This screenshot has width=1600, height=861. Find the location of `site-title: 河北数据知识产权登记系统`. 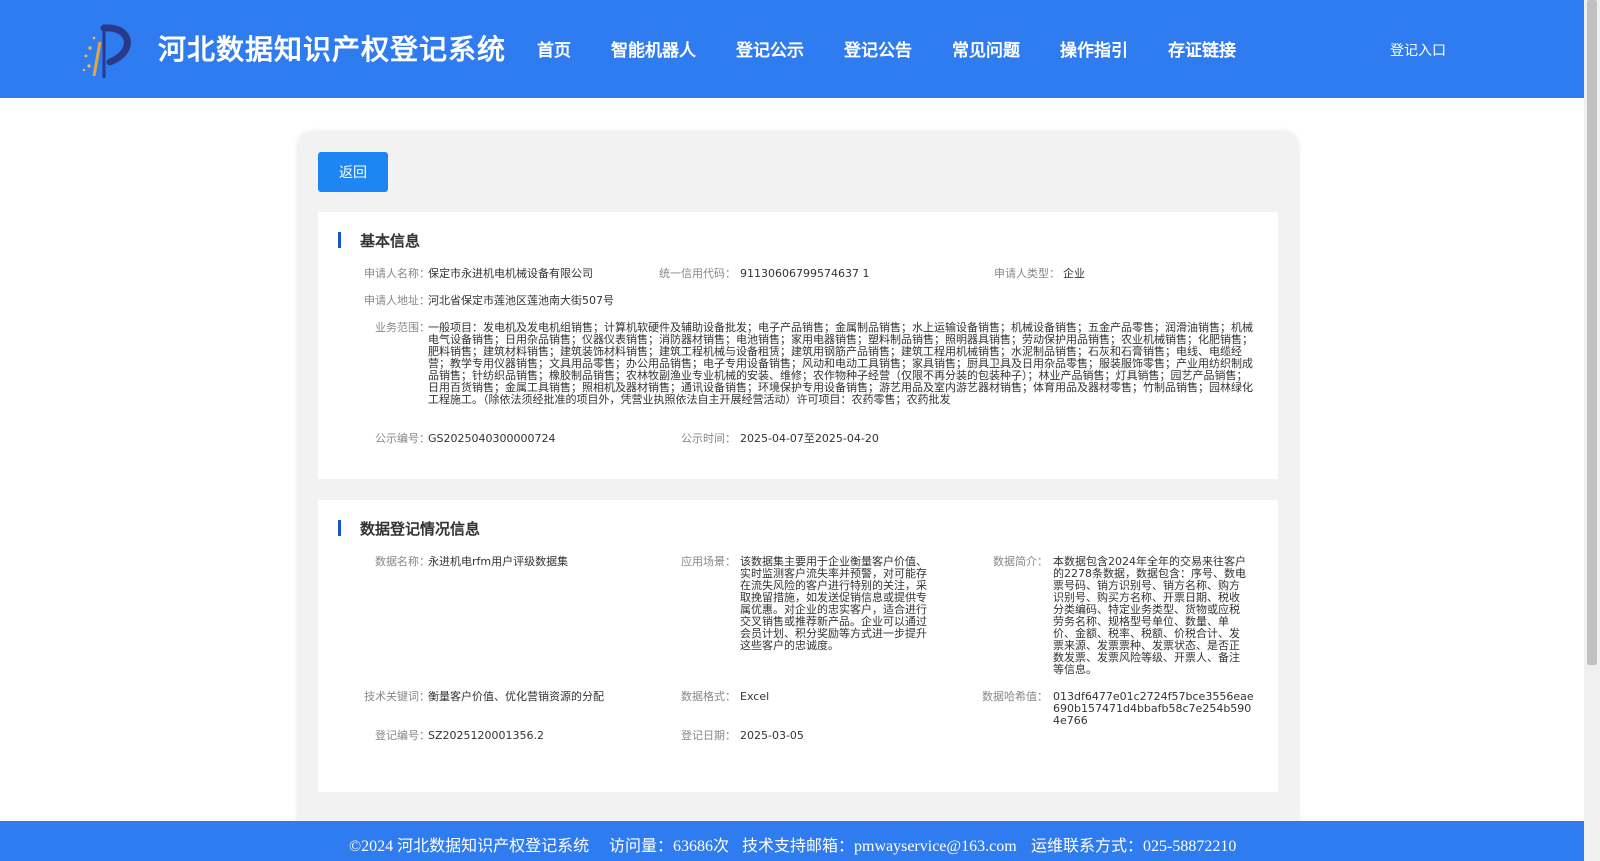

site-title: 河北数据知识产权登记系统 is located at coordinates (332, 48).